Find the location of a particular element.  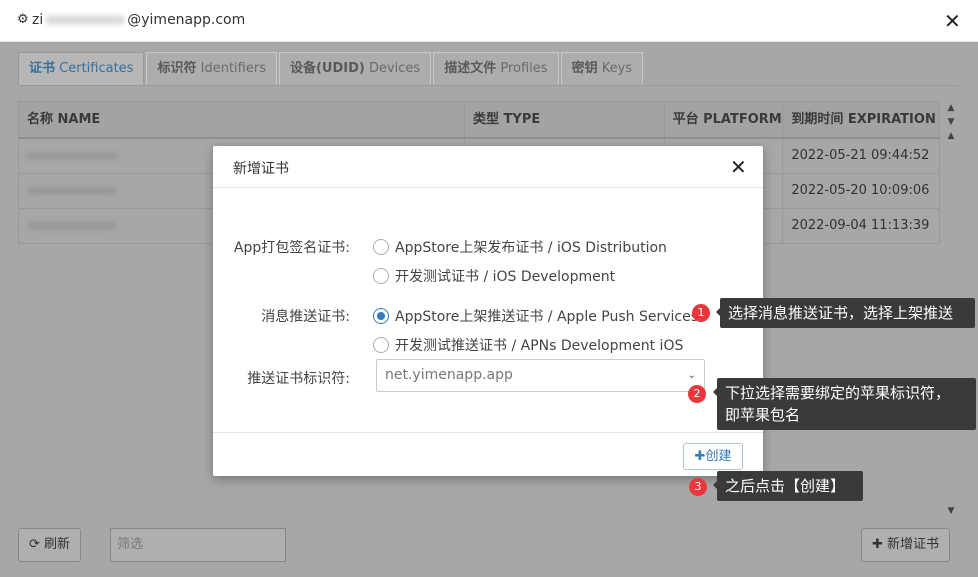

tab-keys: 密钥 Keys is located at coordinates (602, 69).